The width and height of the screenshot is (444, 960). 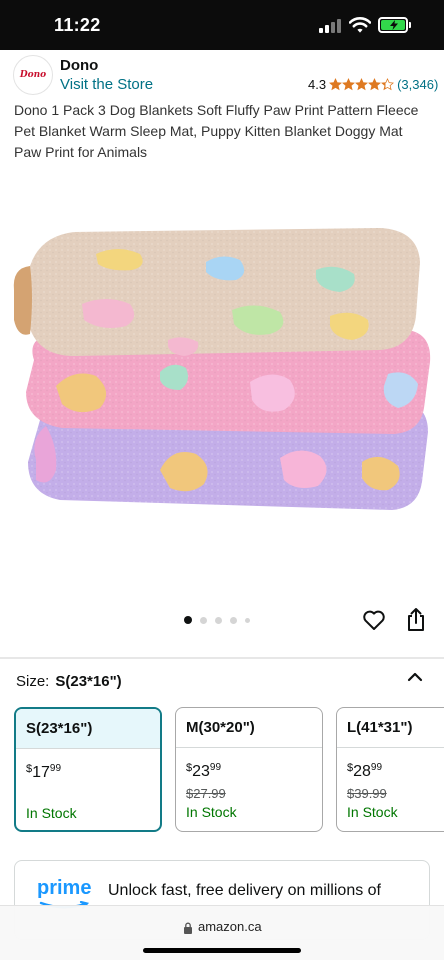 What do you see at coordinates (88, 681) in the screenshot?
I see `size-selected-value: S(23*16")` at bounding box center [88, 681].